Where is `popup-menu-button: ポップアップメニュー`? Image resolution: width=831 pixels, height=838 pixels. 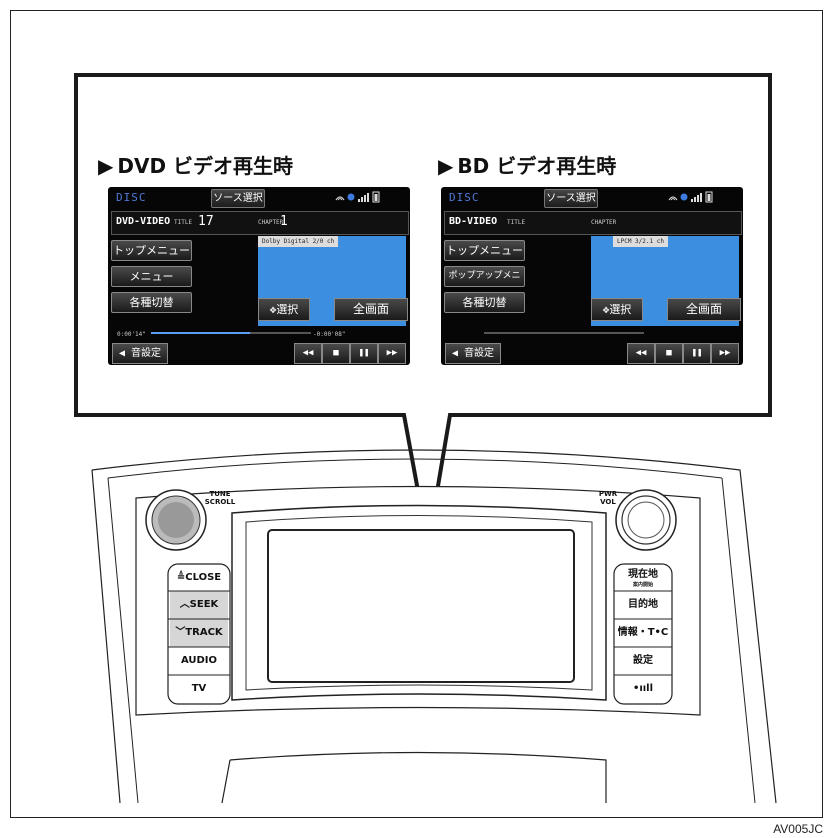 popup-menu-button: ポップアップメニュー is located at coordinates (484, 283).